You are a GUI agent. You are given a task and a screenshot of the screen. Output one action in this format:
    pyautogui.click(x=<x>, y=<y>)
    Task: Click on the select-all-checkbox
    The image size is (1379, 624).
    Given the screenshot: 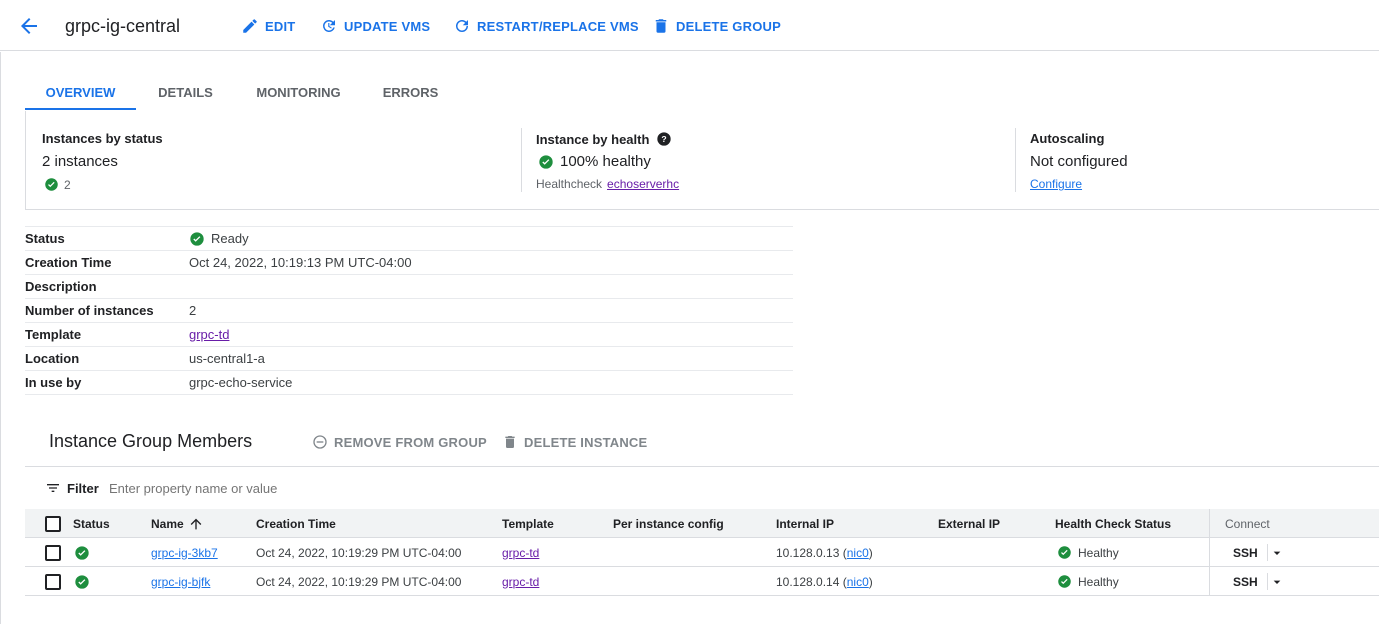 What is the action you would take?
    pyautogui.click(x=53, y=523)
    